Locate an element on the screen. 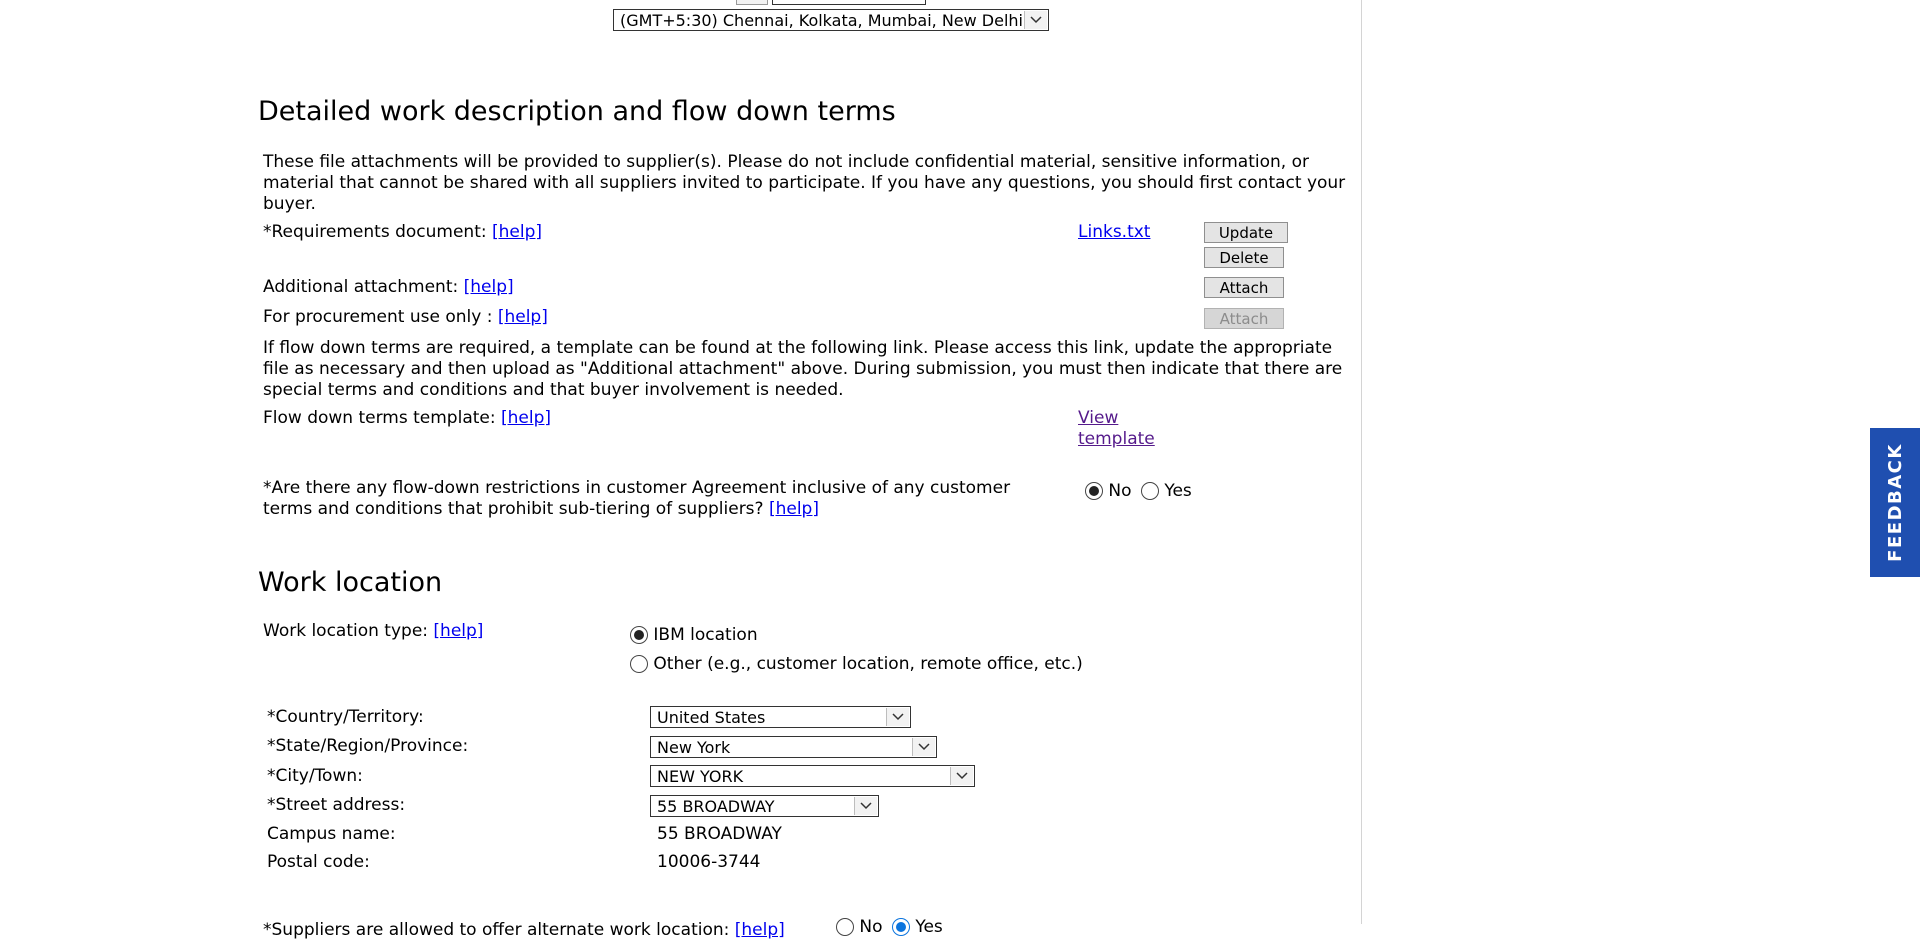  requirements-row: *Requirements document: [help] is located at coordinates (402, 232).